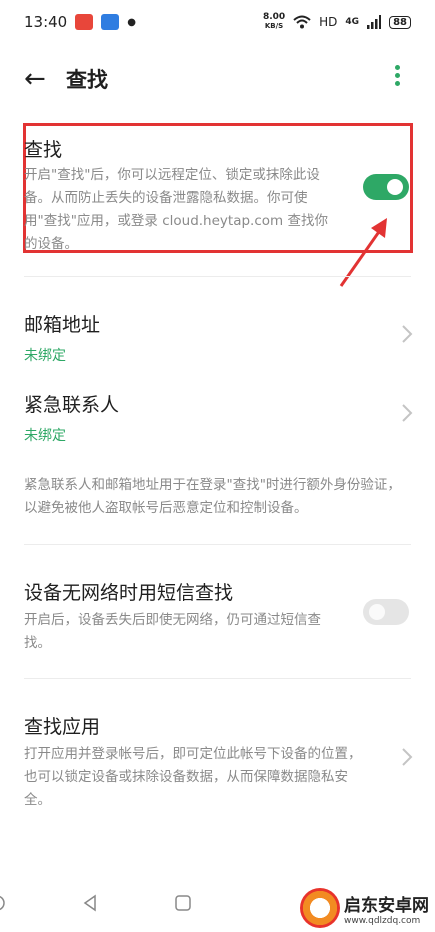 Image resolution: width=435 pixels, height=932 pixels. I want to click on sms-title: 设备无网络时用短信查找, so click(129, 593).